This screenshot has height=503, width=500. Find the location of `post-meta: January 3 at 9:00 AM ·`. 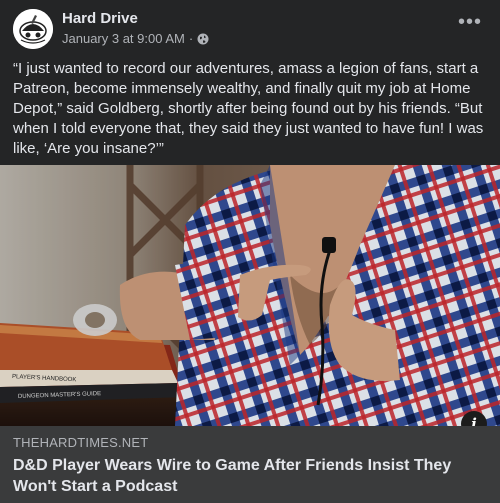

post-meta: January 3 at 9:00 AM · is located at coordinates (135, 38).